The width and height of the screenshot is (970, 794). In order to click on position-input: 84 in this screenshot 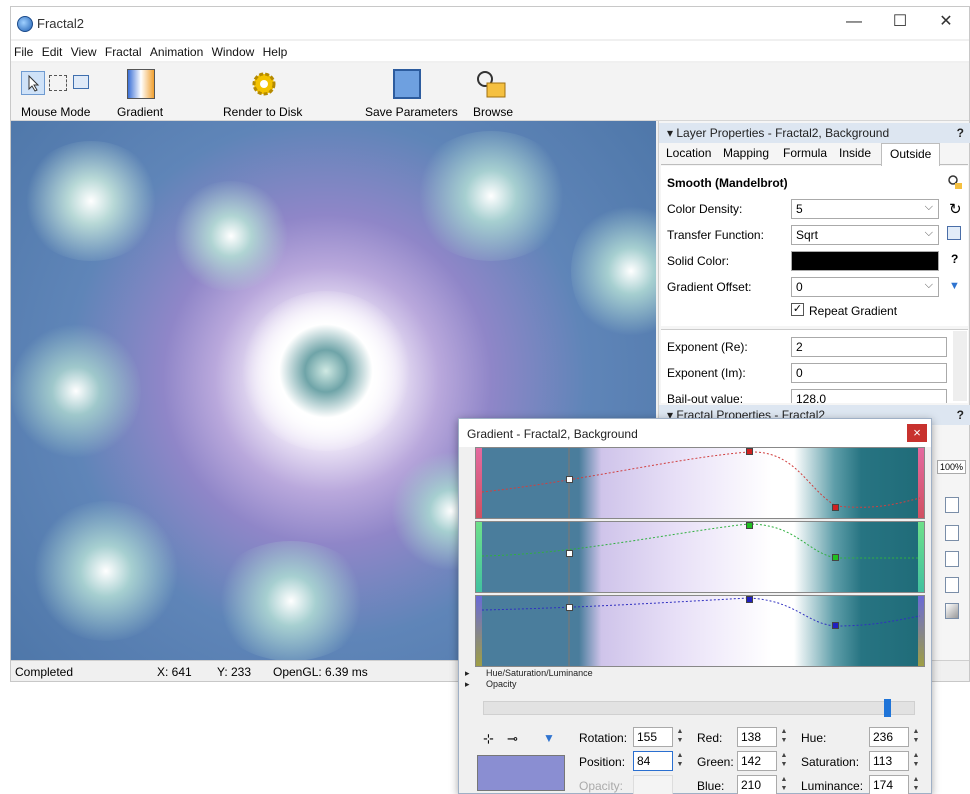, I will do `click(653, 761)`.